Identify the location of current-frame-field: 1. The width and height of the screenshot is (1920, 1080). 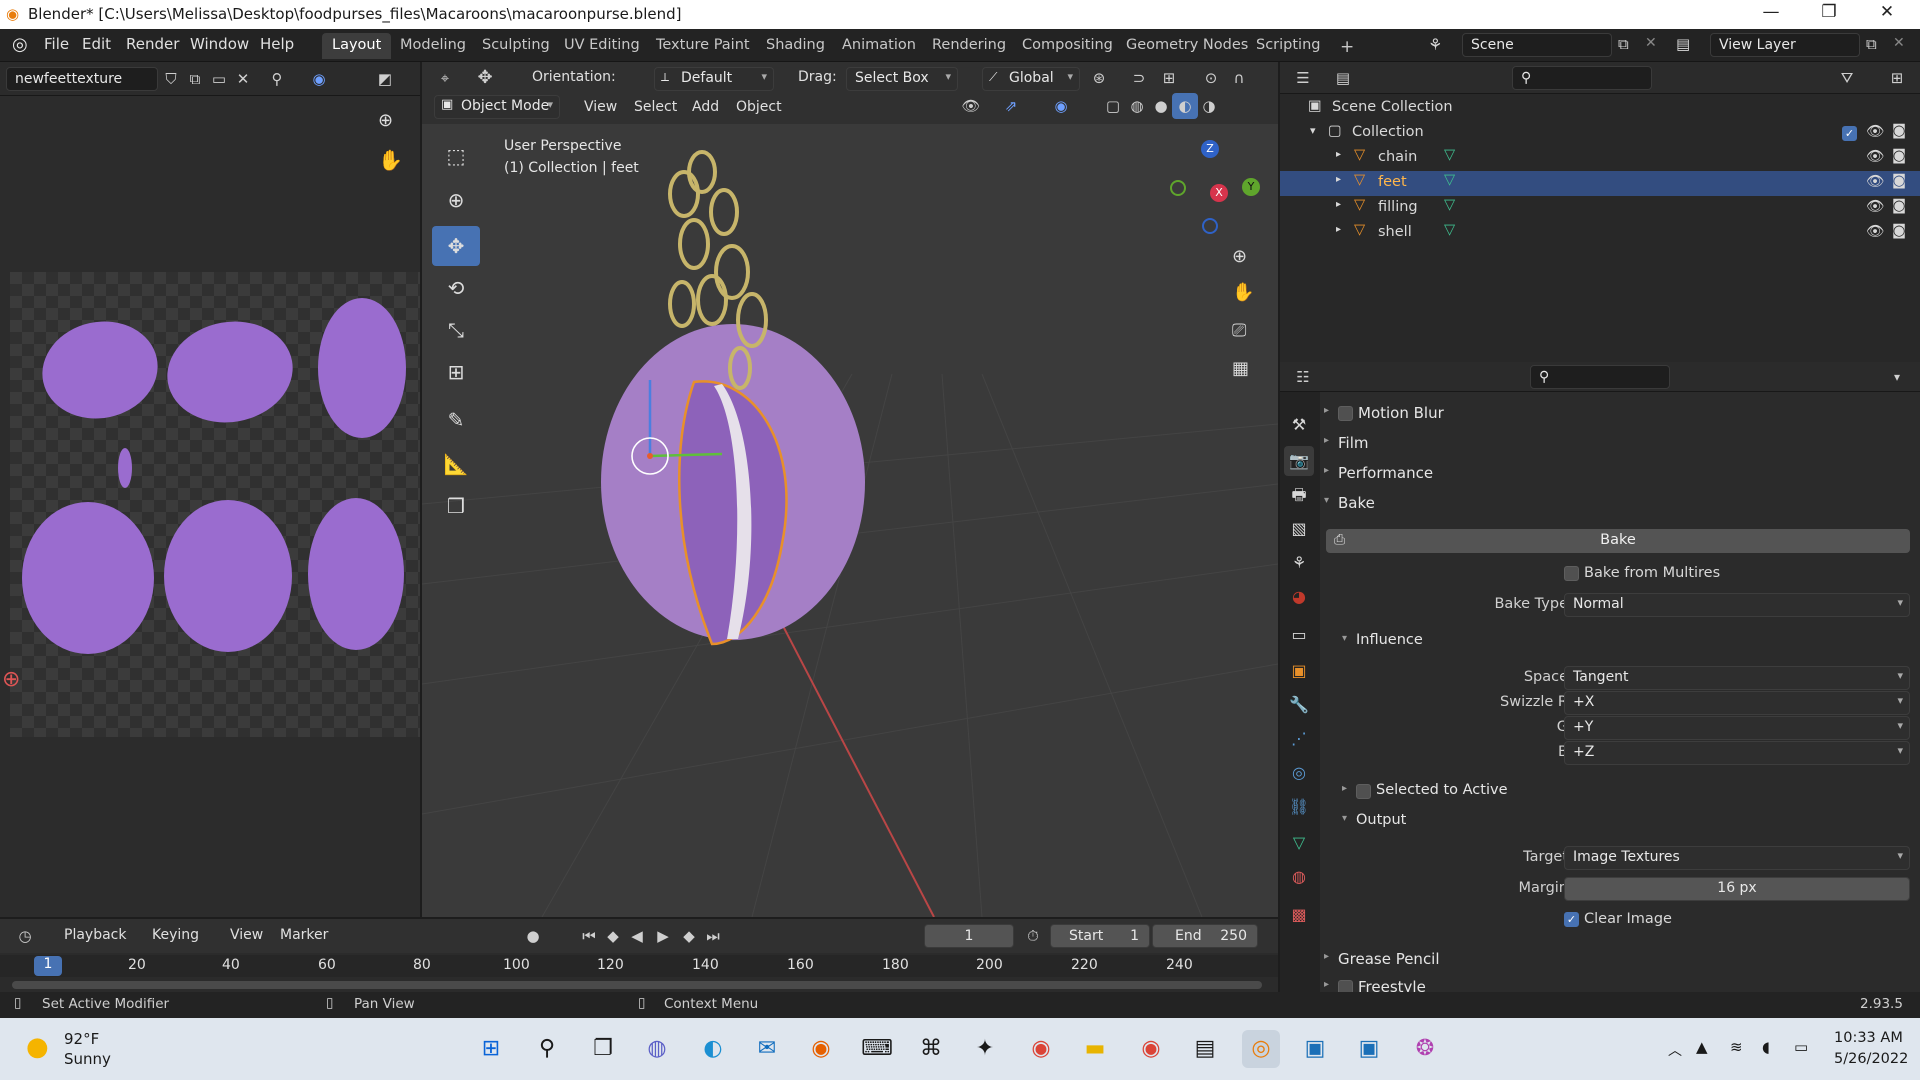
(969, 936).